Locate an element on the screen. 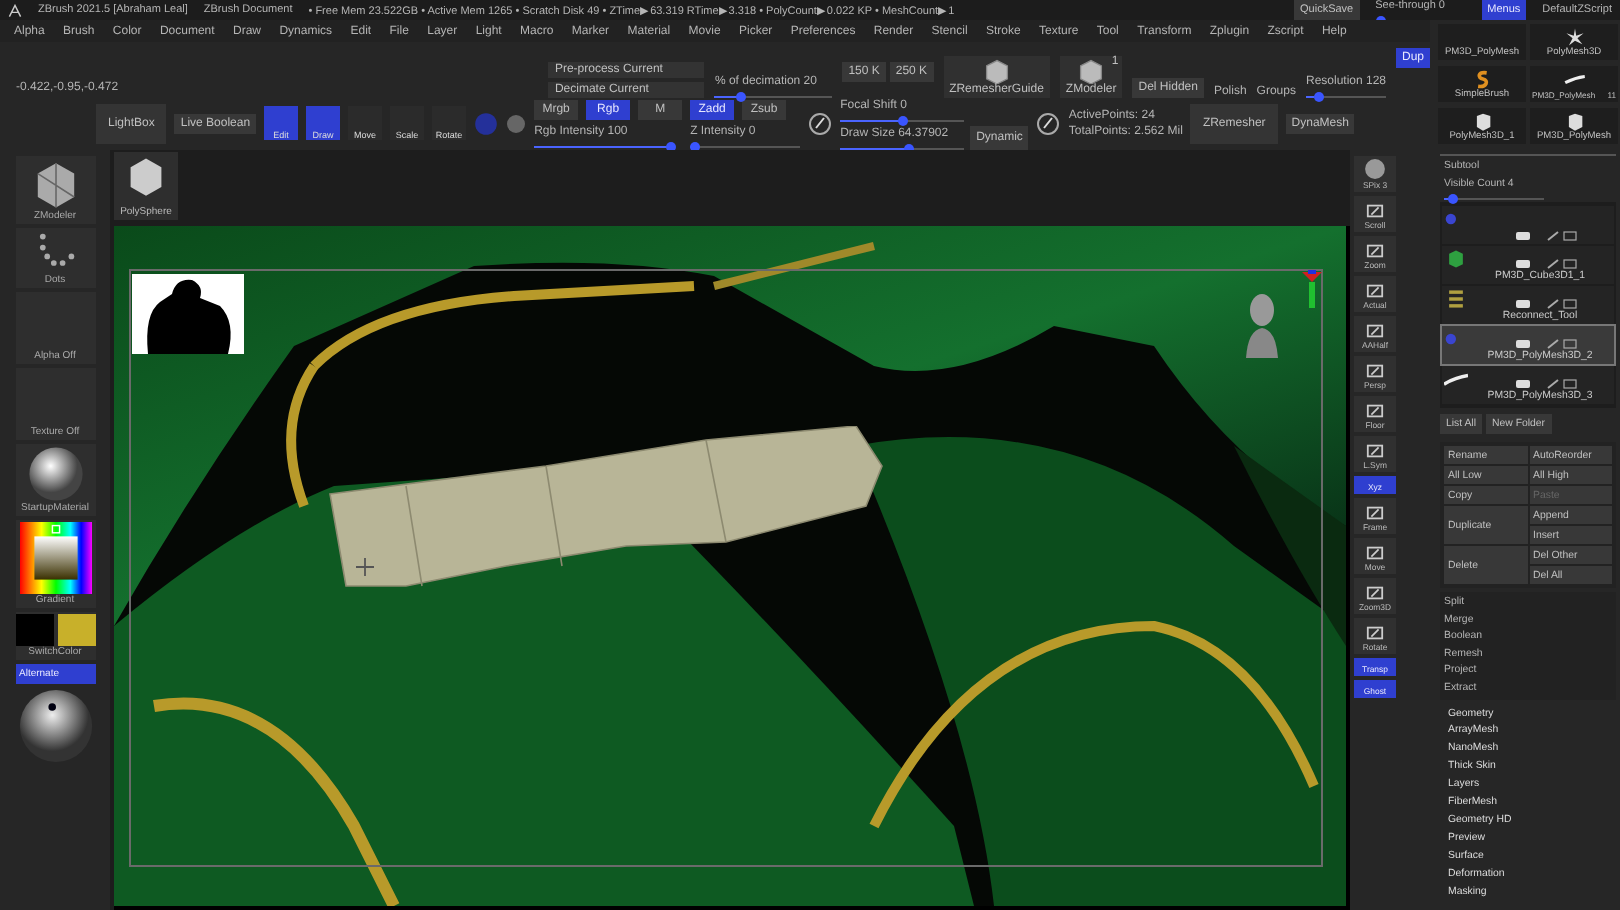 The width and height of the screenshot is (1620, 910). light-sphere-icon is located at coordinates (55, 726).